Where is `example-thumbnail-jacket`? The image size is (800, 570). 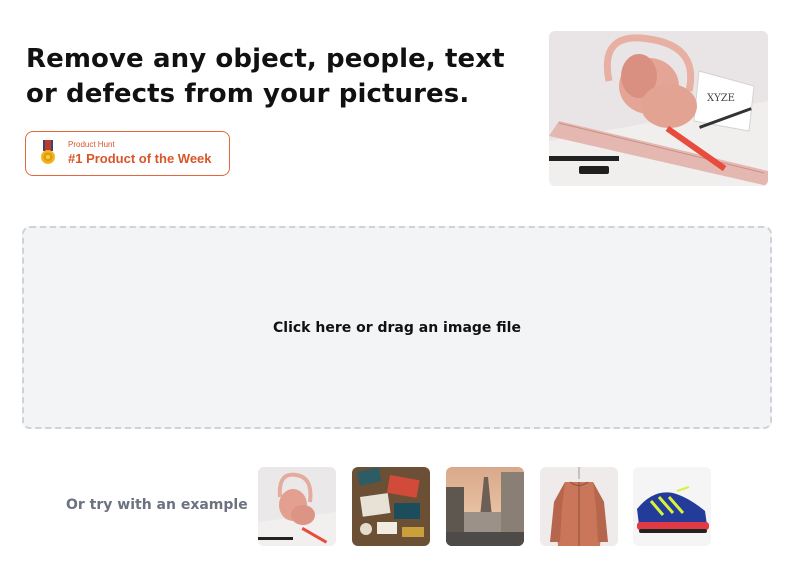
example-thumbnail-jacket is located at coordinates (579, 506).